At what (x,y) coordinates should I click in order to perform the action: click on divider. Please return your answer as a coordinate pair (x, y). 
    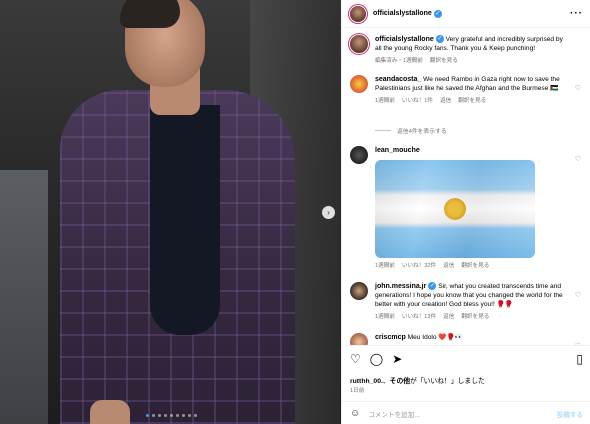
    Looking at the image, I should click on (383, 130).